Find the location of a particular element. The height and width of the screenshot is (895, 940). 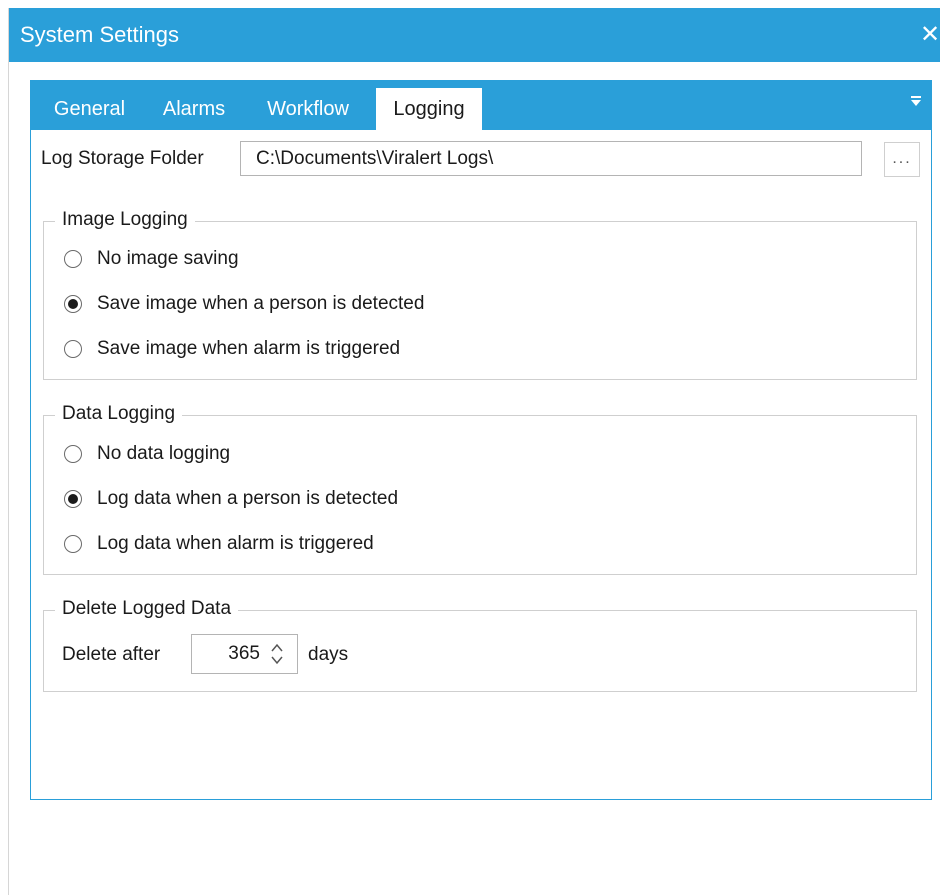

radio-label: Save image when a person is detected is located at coordinates (261, 303).